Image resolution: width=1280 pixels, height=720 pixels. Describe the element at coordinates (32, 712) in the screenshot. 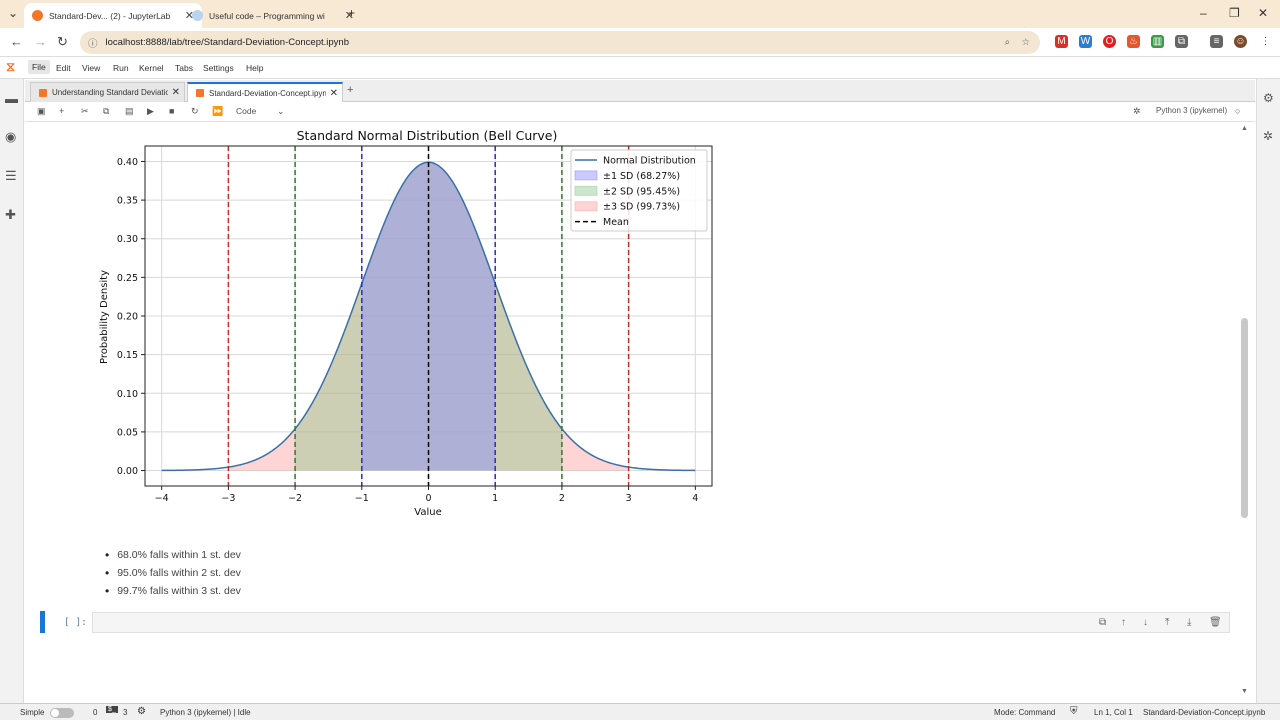

I see `simple-mode-label: Simple` at that location.